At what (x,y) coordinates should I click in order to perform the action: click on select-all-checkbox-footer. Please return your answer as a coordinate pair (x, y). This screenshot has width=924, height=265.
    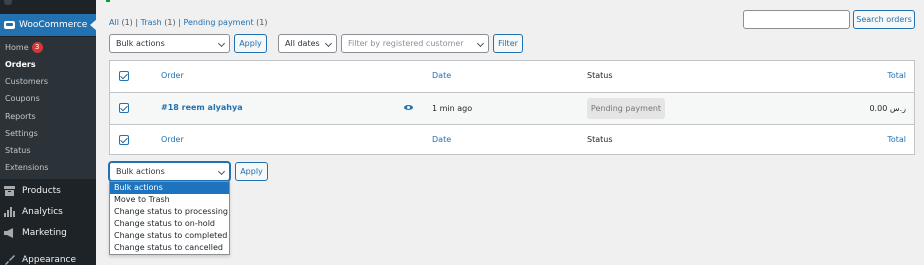
    Looking at the image, I should click on (124, 140).